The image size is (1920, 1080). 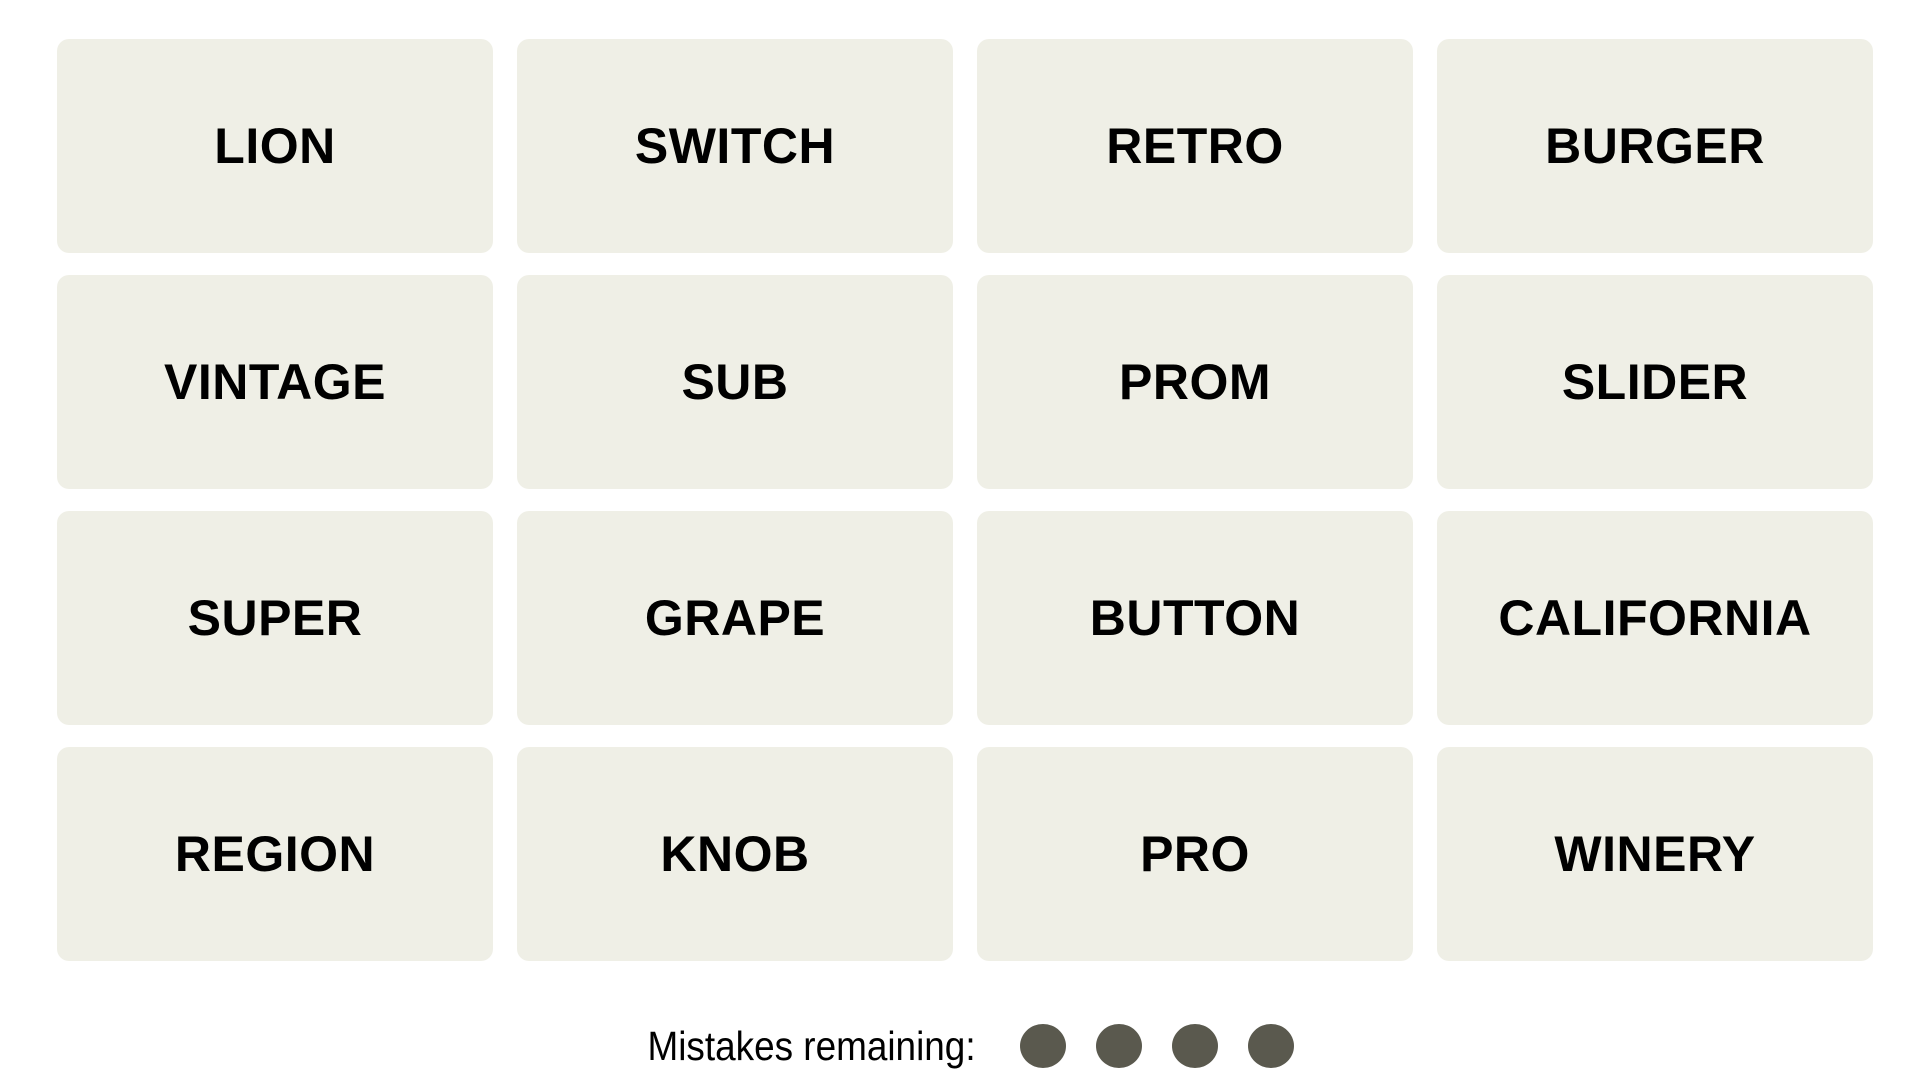 I want to click on word-tile: WINERY, so click(x=1655, y=854).